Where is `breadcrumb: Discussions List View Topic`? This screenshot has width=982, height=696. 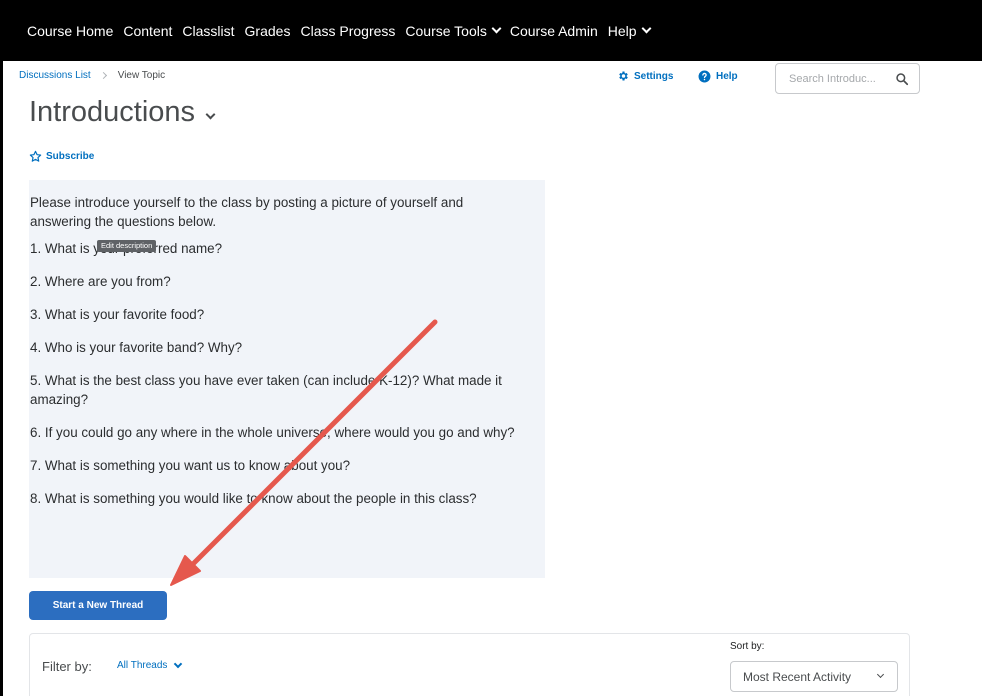 breadcrumb: Discussions List View Topic is located at coordinates (92, 75).